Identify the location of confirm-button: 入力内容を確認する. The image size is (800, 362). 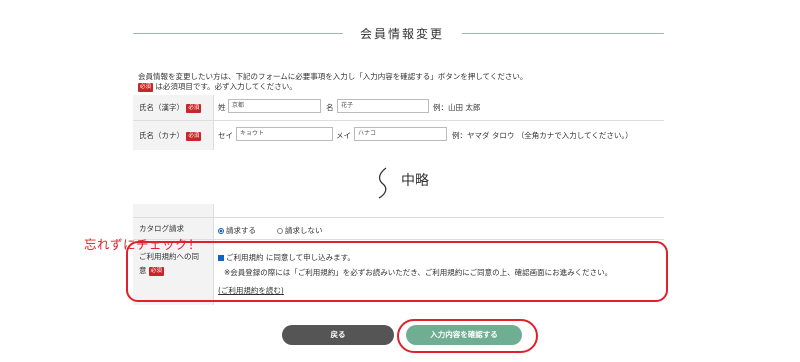
(464, 335).